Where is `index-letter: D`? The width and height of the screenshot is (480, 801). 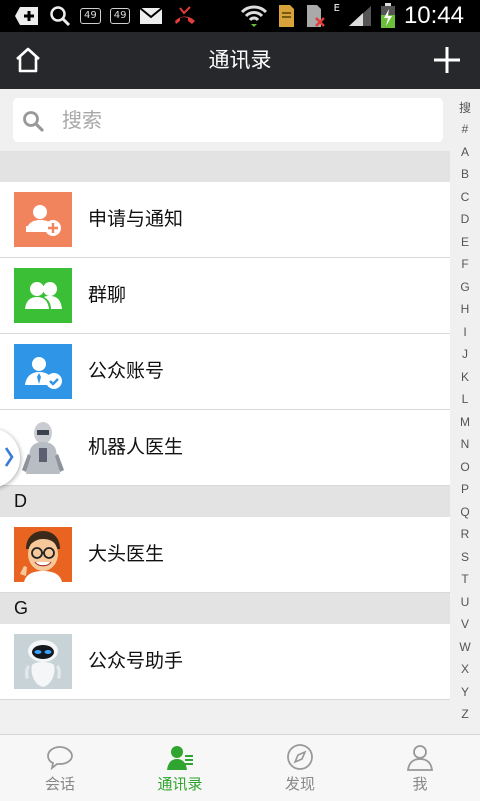 index-letter: D is located at coordinates (465, 219).